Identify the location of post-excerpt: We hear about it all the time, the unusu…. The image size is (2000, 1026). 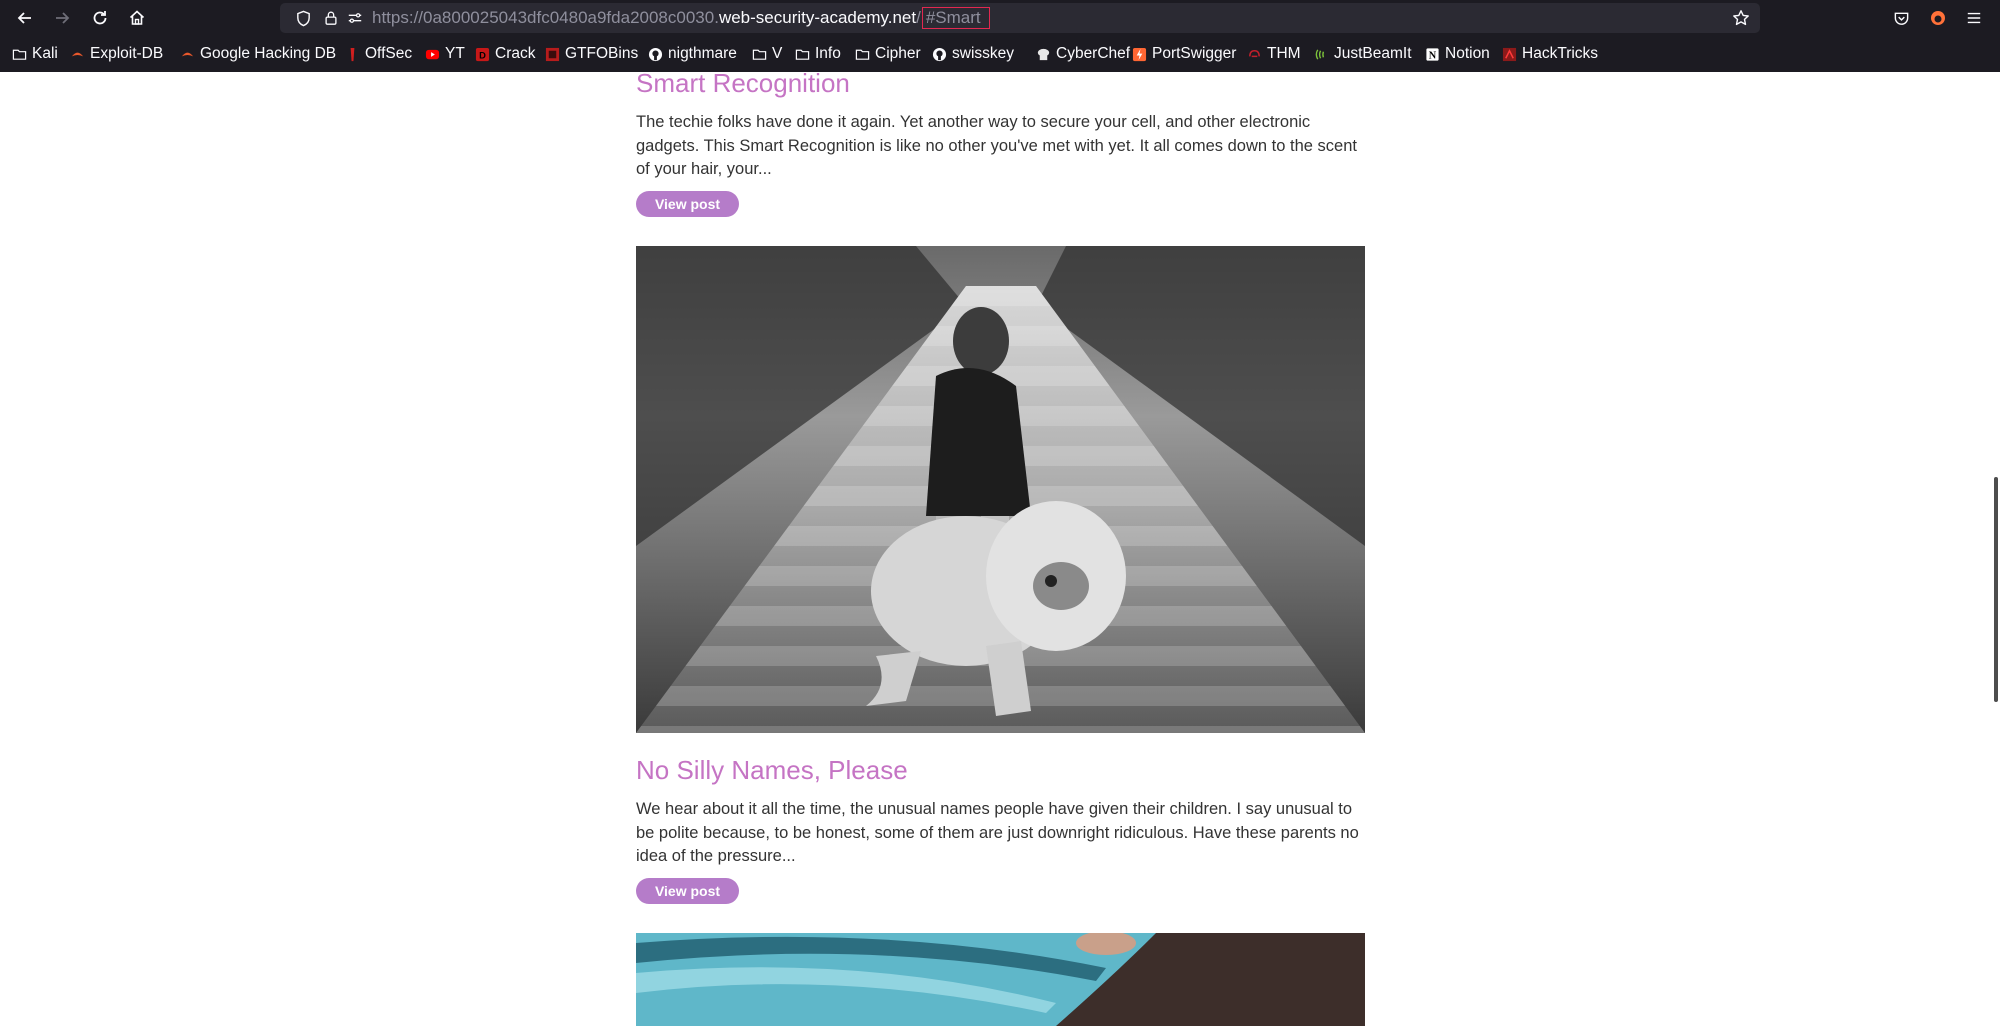
(997, 832).